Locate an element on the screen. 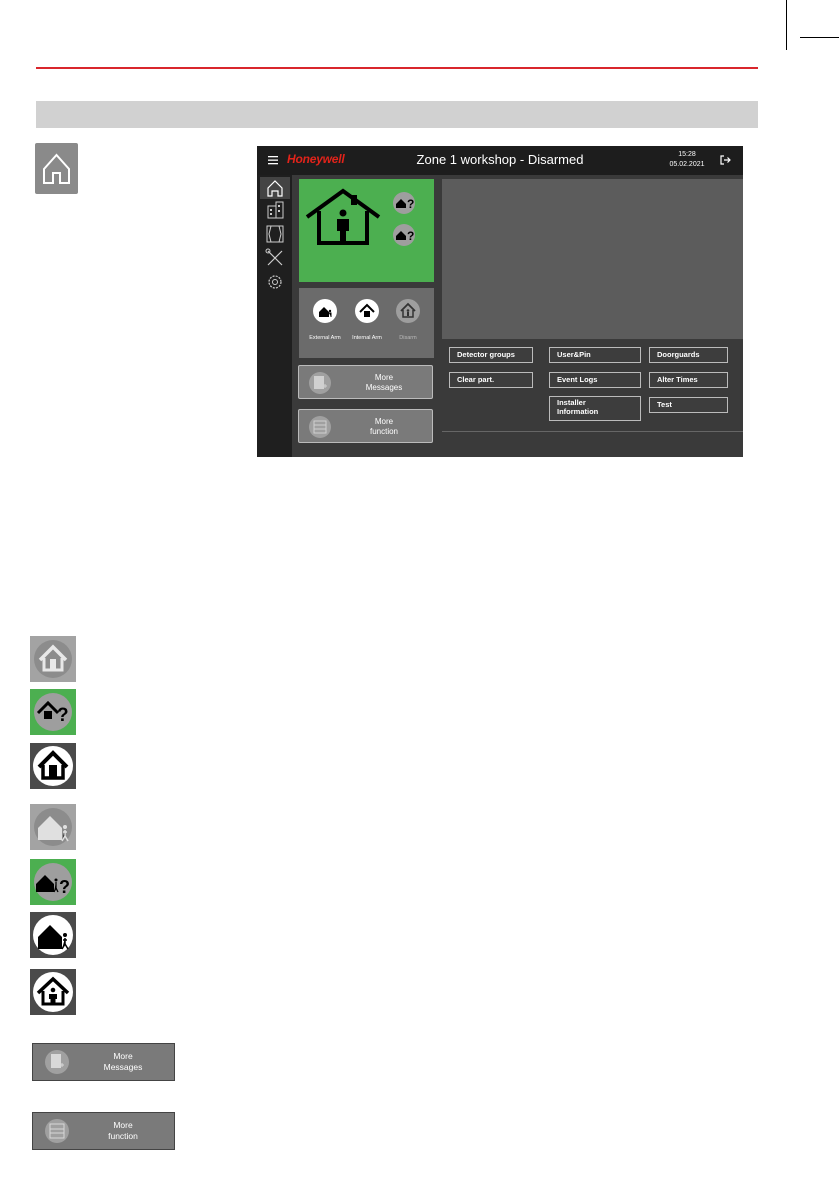 The width and height of the screenshot is (839, 1191). legend-internal-arm is located at coordinates (53, 766).